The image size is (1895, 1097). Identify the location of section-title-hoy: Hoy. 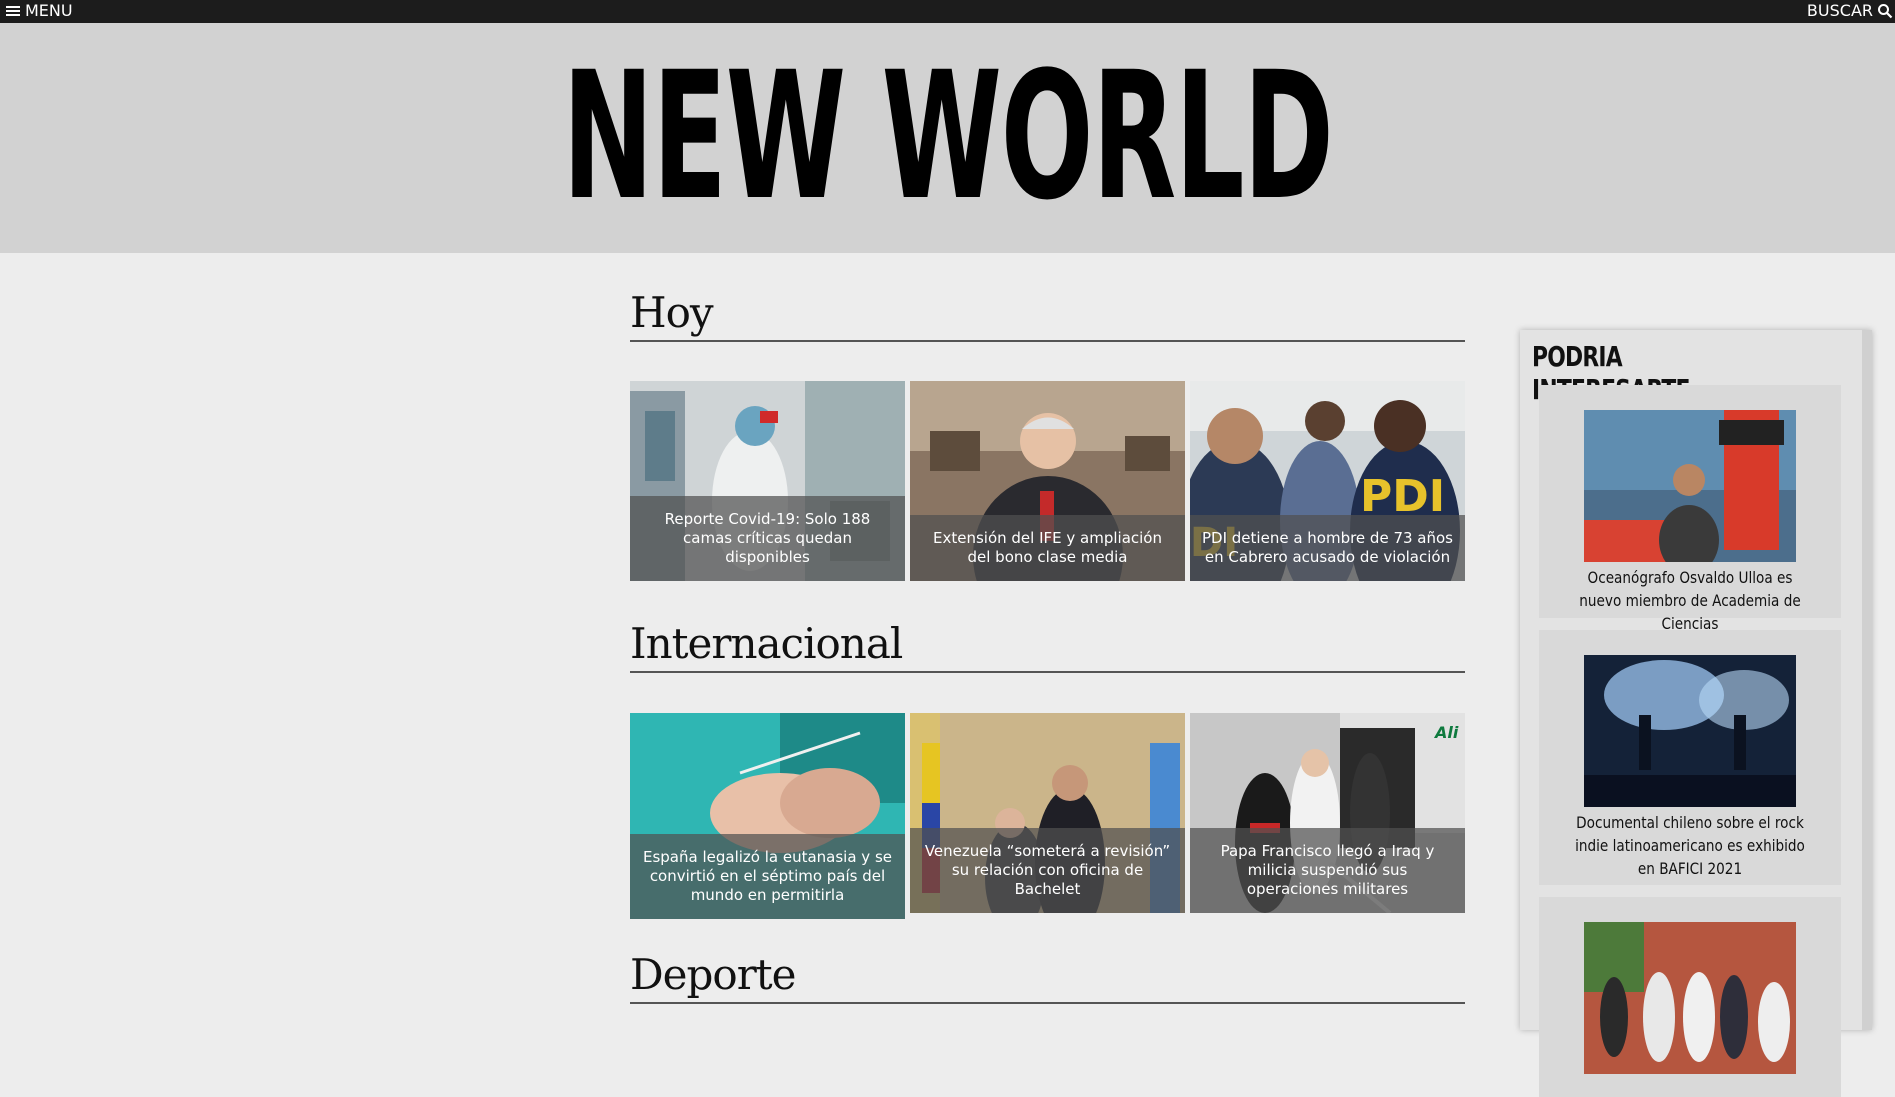
(1047, 315).